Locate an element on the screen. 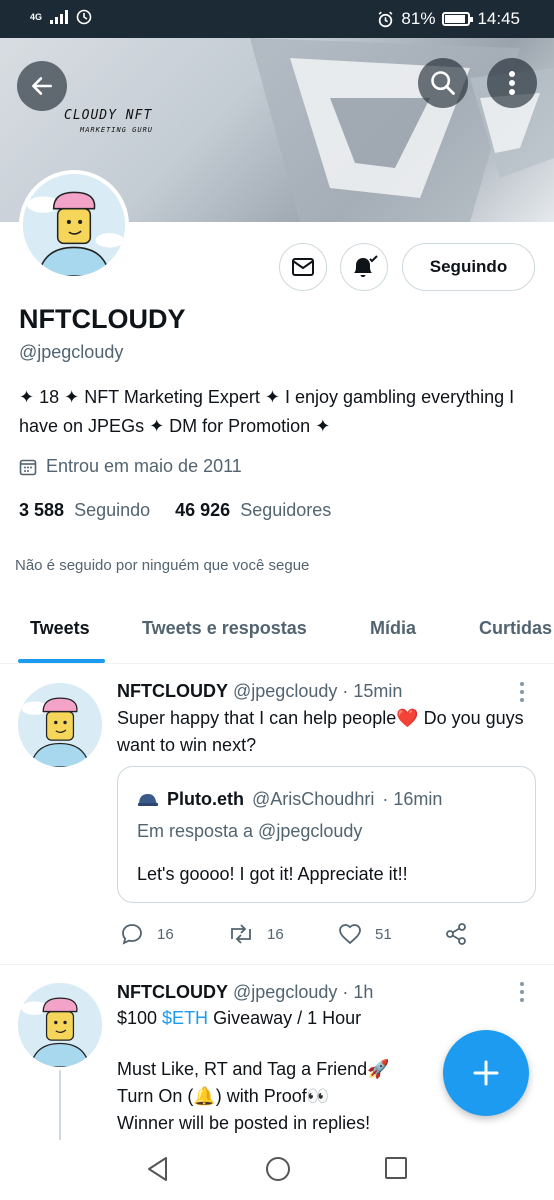  nav-back-icon is located at coordinates (158, 1169).